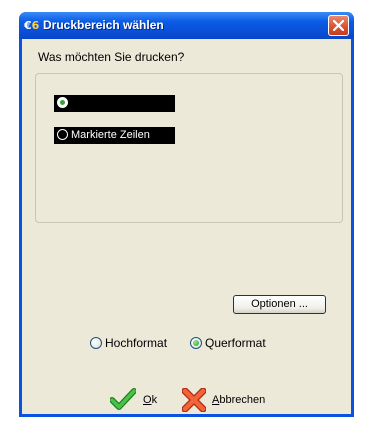  I want to click on app-icon: €6, so click(32, 25).